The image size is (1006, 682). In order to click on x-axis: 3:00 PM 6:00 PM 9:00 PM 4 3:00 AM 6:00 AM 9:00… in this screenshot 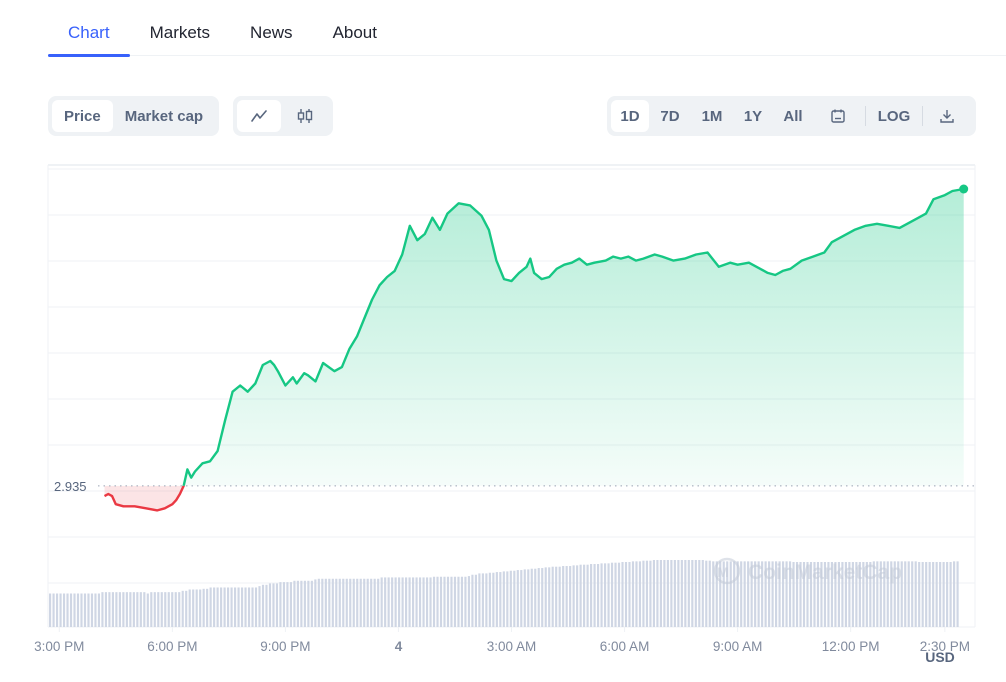, I will do `click(502, 646)`.